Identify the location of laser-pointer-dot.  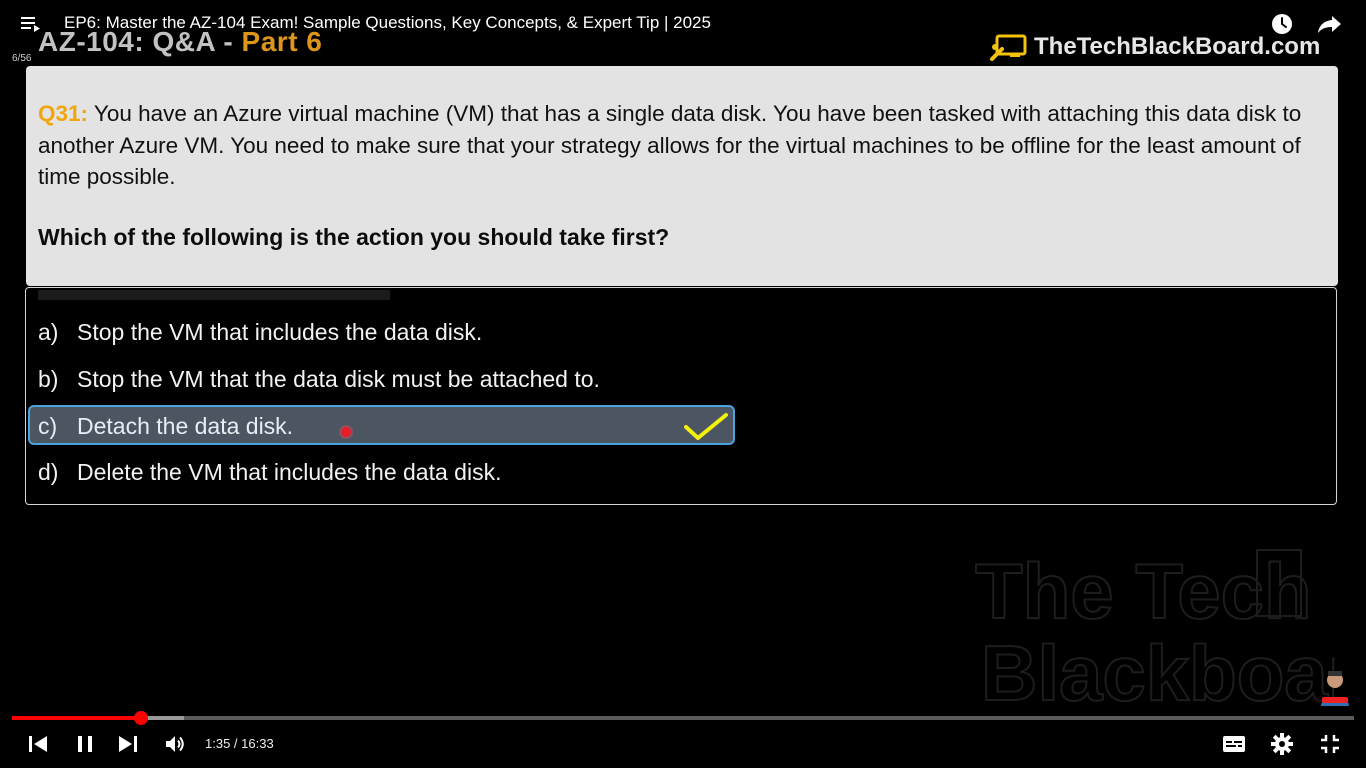
(346, 432).